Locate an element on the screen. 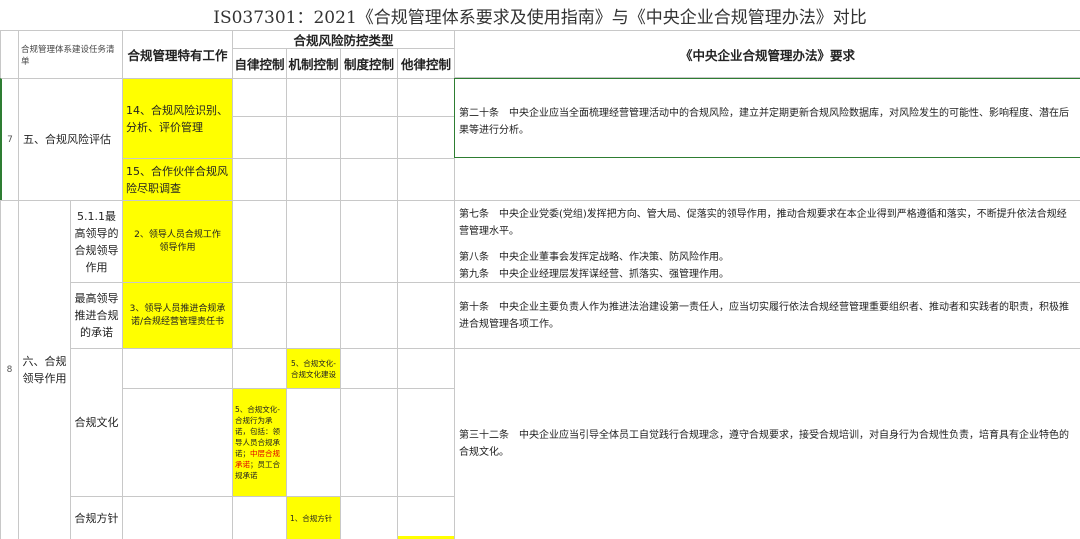 The width and height of the screenshot is (1080, 539). row-8-sub-2-self is located at coordinates (259, 315).